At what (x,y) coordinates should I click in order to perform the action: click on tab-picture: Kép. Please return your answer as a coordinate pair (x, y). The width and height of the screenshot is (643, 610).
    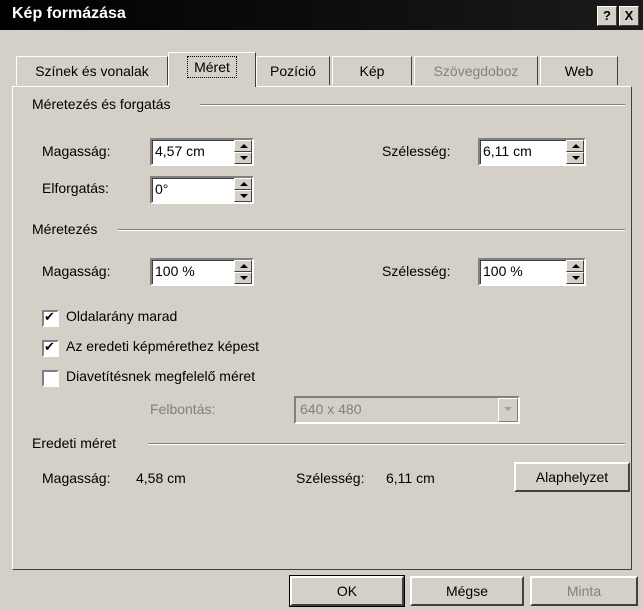
    Looking at the image, I should click on (372, 70).